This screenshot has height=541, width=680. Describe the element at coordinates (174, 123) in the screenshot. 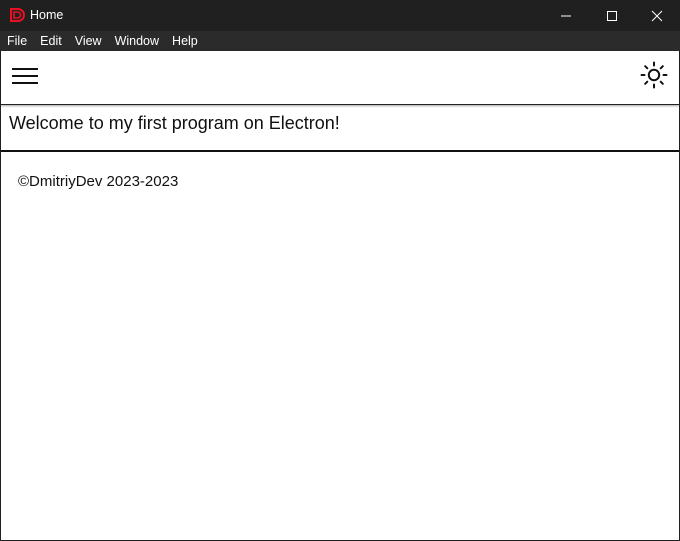

I see `welcome-heading: Welcome to my first program on Electron!` at that location.